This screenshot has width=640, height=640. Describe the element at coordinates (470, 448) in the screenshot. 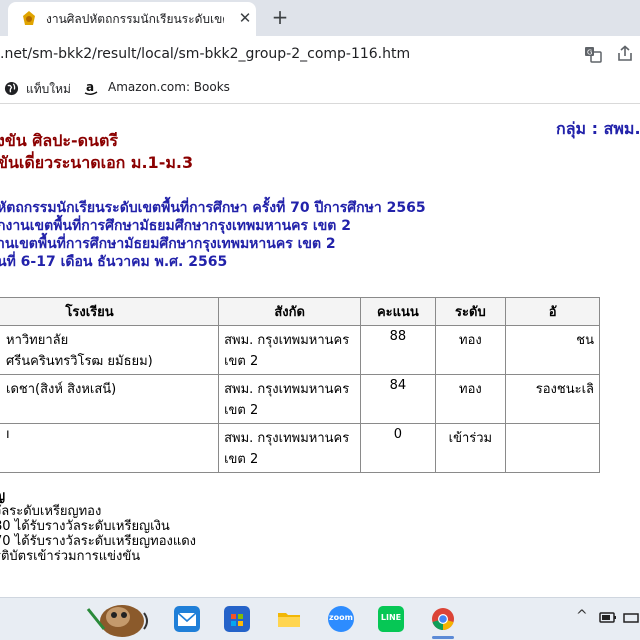

I see `level-cell: เข้าร่วม` at that location.